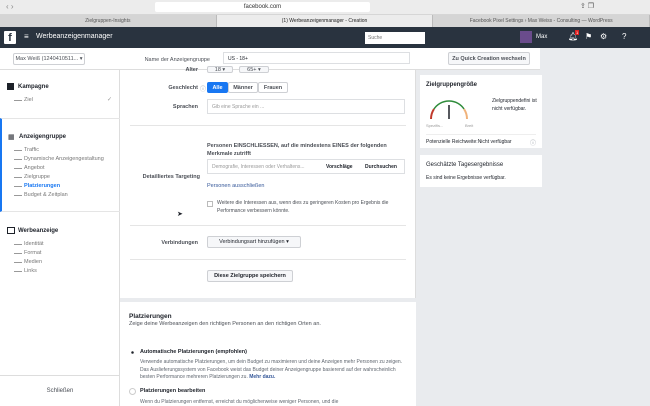 This screenshot has height=406, width=650. Describe the element at coordinates (23, 100) in the screenshot. I see `sidebar-item-ziel: Ziel` at that location.